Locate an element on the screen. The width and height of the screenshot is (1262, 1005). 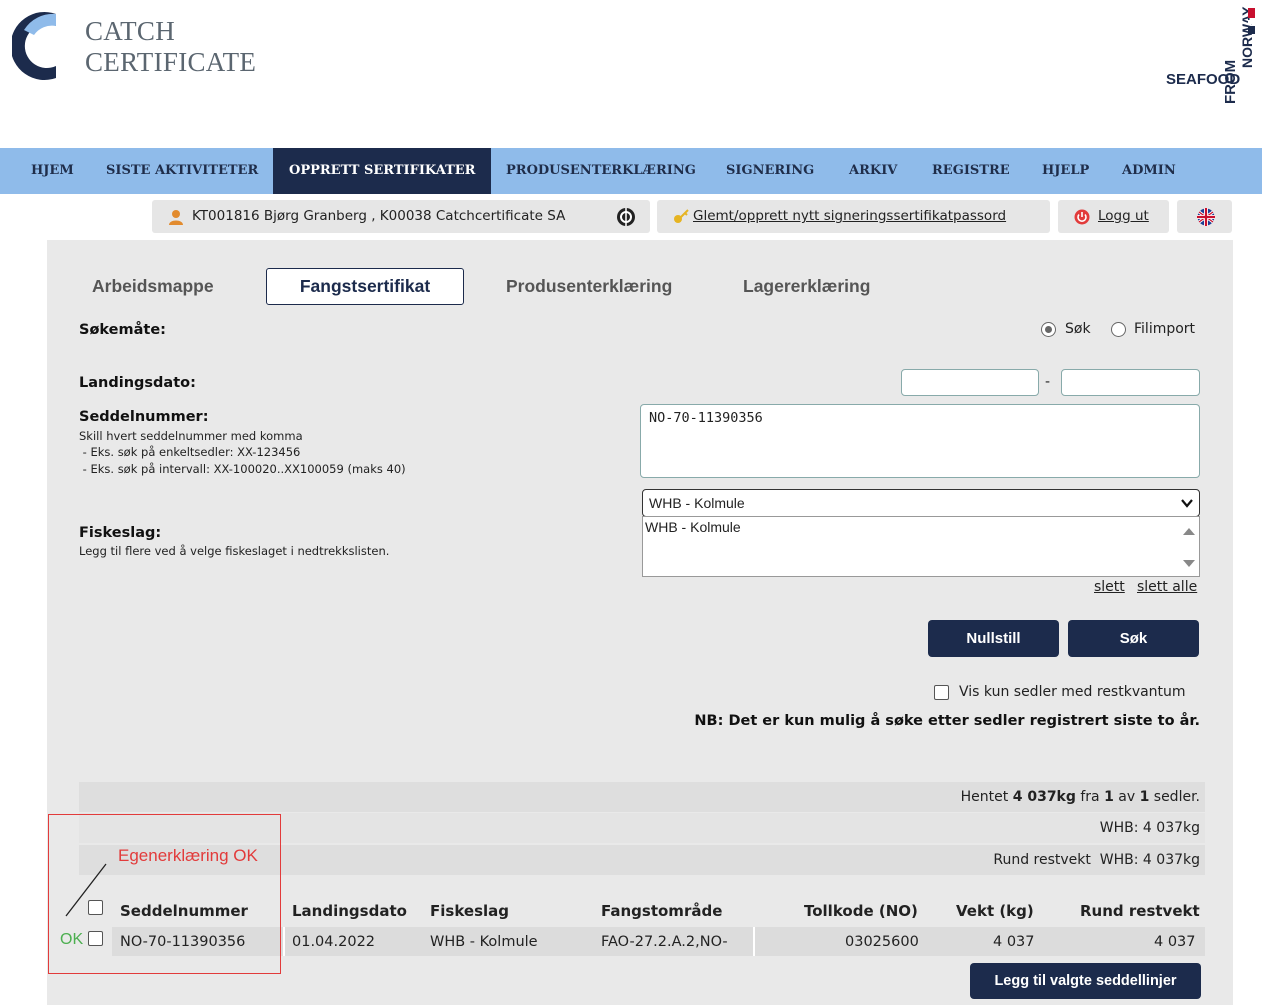
radio-file-import is located at coordinates (1118, 329).